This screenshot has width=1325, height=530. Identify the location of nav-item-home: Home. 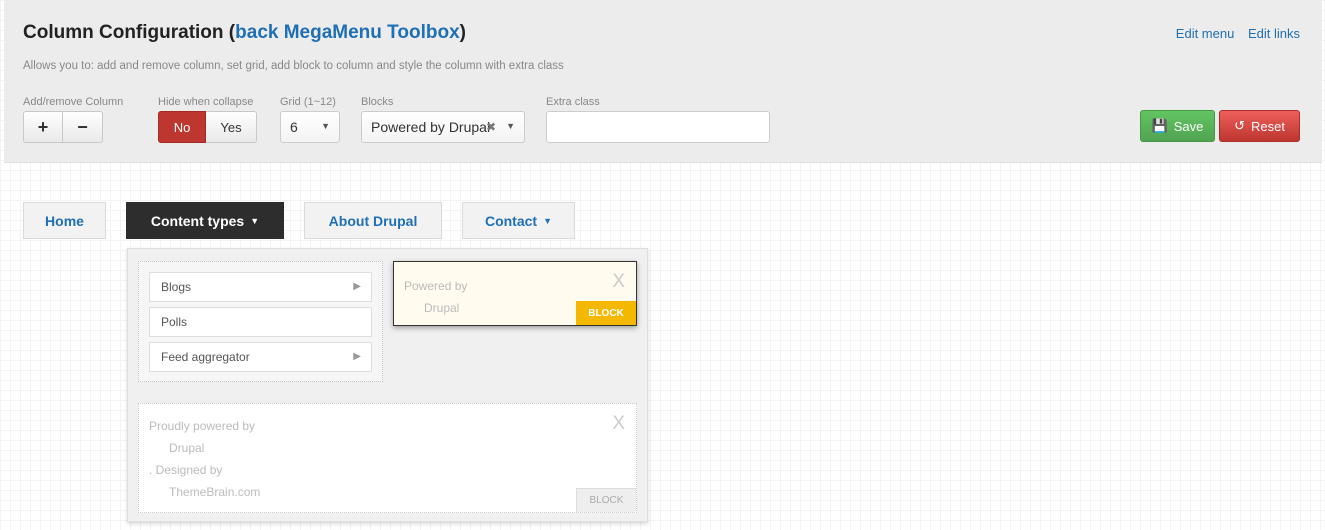
(64, 220).